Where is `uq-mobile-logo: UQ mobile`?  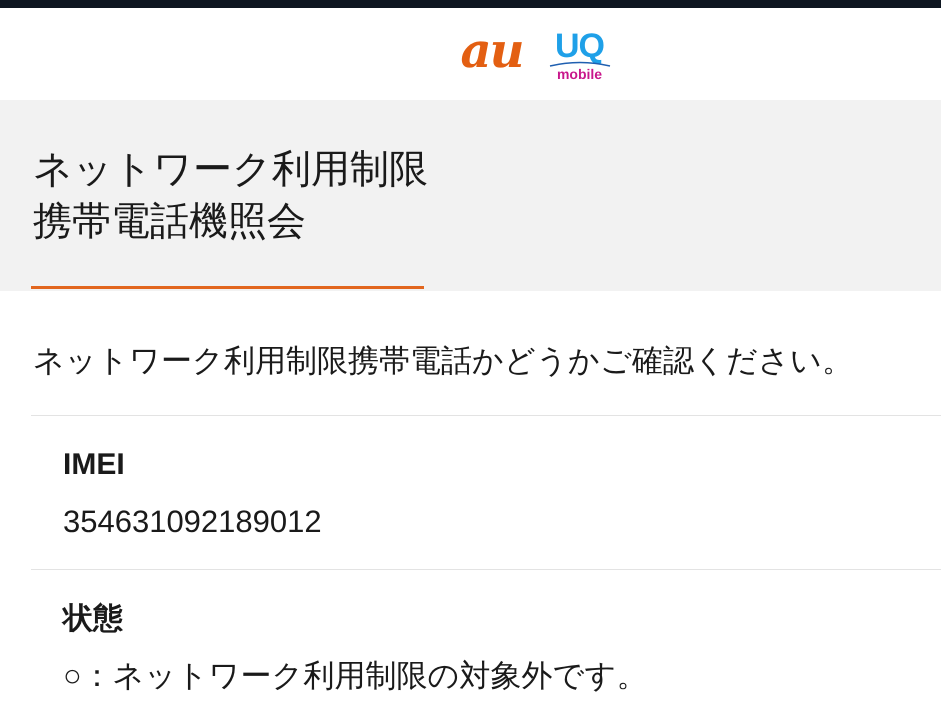
uq-mobile-logo: UQ mobile is located at coordinates (579, 54).